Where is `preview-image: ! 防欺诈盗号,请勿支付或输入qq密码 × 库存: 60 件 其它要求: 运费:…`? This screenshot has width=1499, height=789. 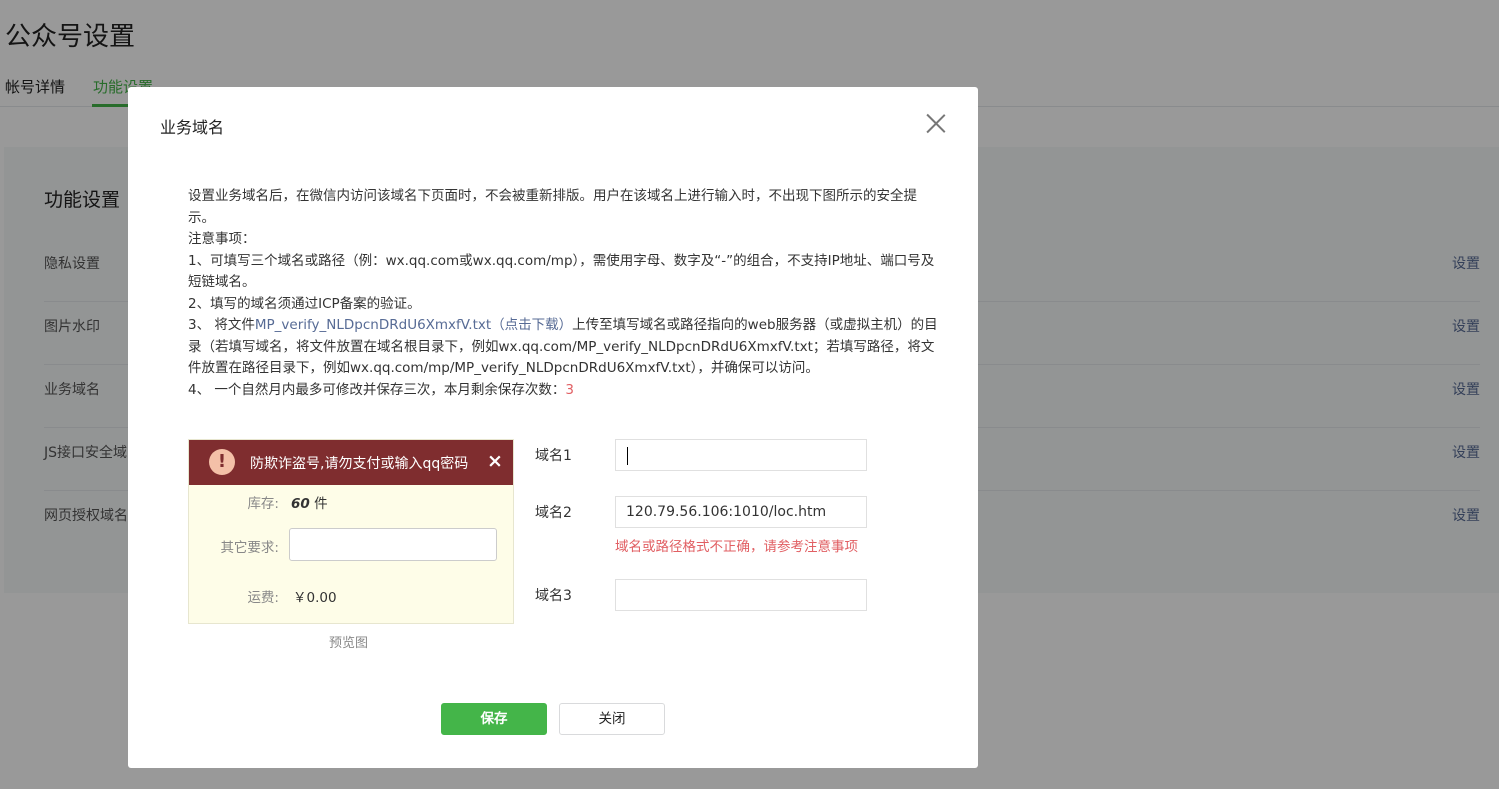
preview-image: ! 防欺诈盗号,请勿支付或输入qq密码 × 库存: 60 件 其它要求: 运费:… is located at coordinates (351, 531).